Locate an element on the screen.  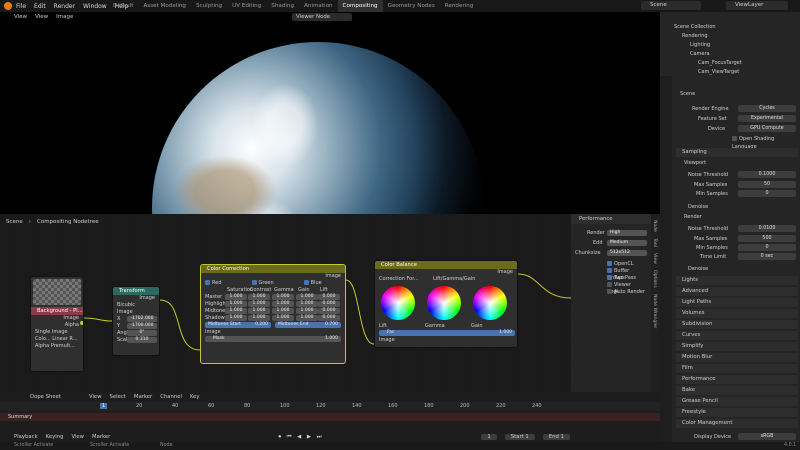
perf-check-2: Two Pass is located at coordinates (611, 278).